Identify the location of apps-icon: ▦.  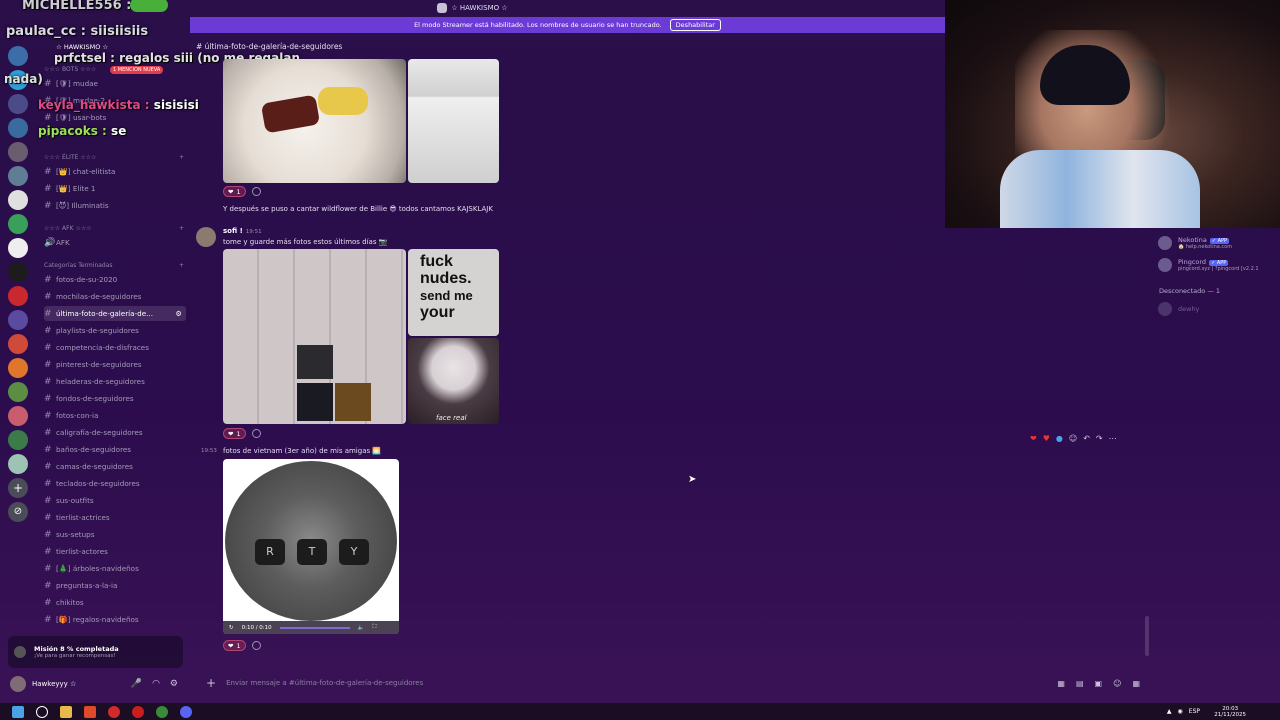
(1136, 683).